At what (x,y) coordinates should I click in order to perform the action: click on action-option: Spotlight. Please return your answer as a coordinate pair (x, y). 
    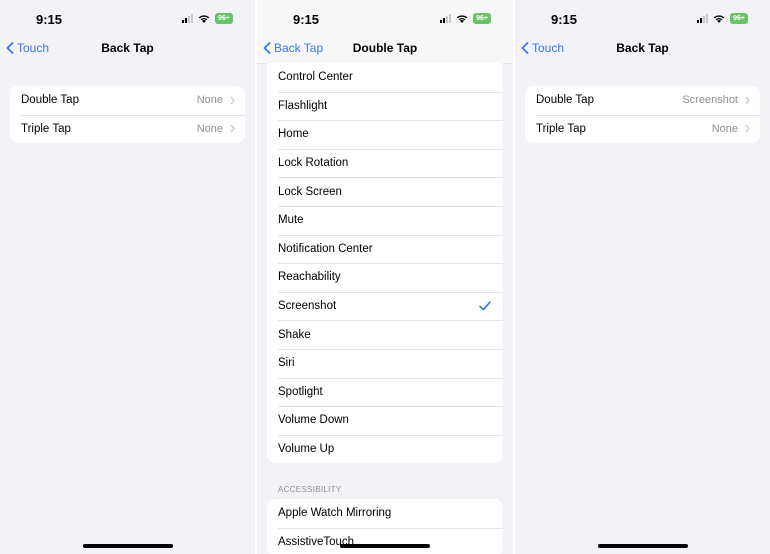
    Looking at the image, I should click on (385, 392).